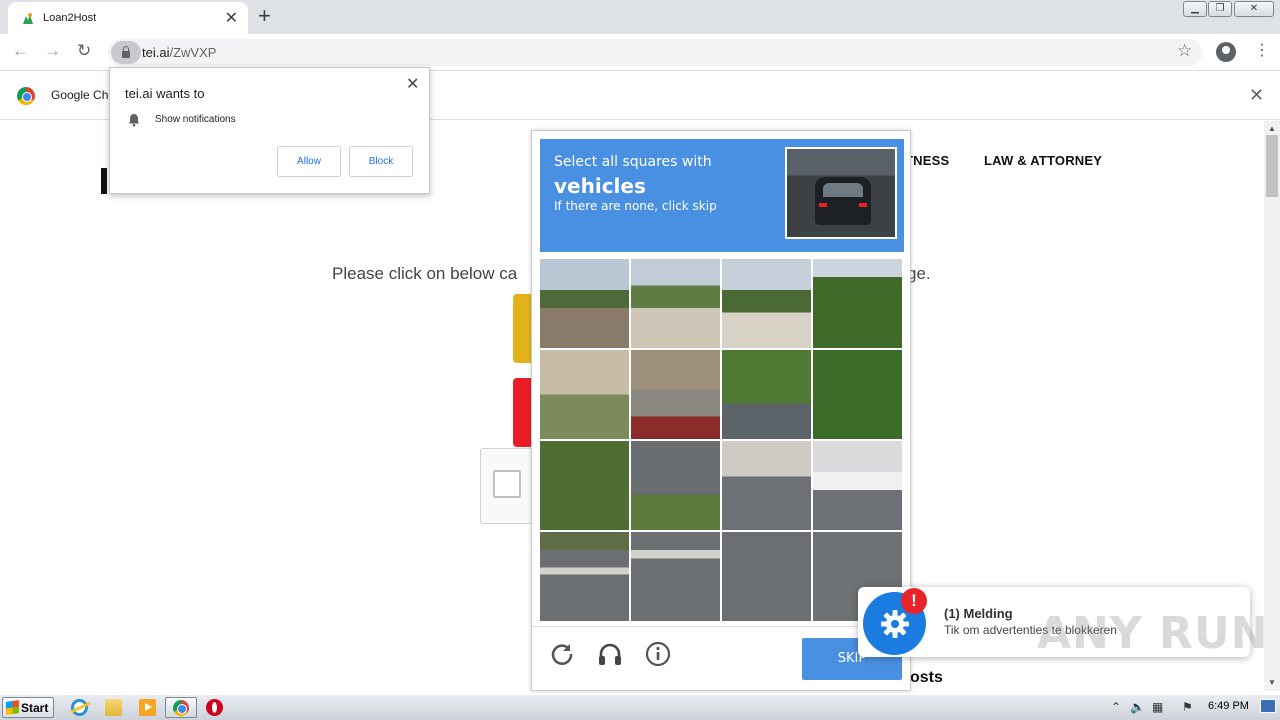 This screenshot has height=720, width=1280. Describe the element at coordinates (104, 181) in the screenshot. I see `site-logo` at that location.